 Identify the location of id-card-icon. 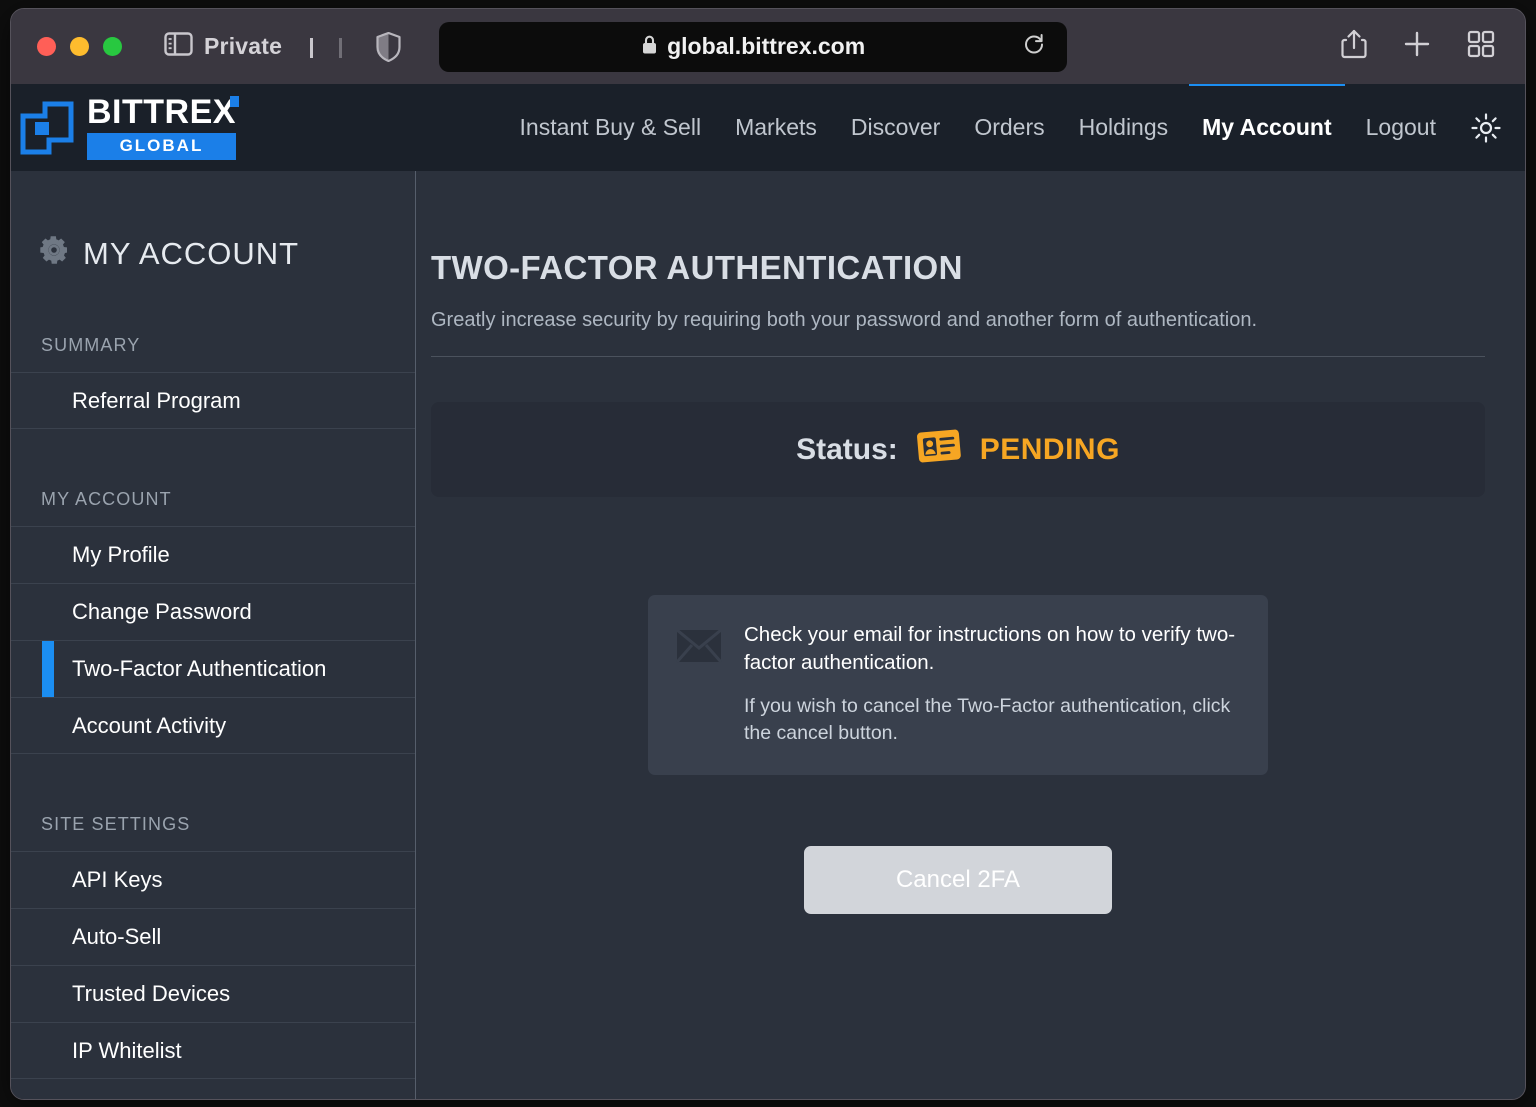
(939, 449).